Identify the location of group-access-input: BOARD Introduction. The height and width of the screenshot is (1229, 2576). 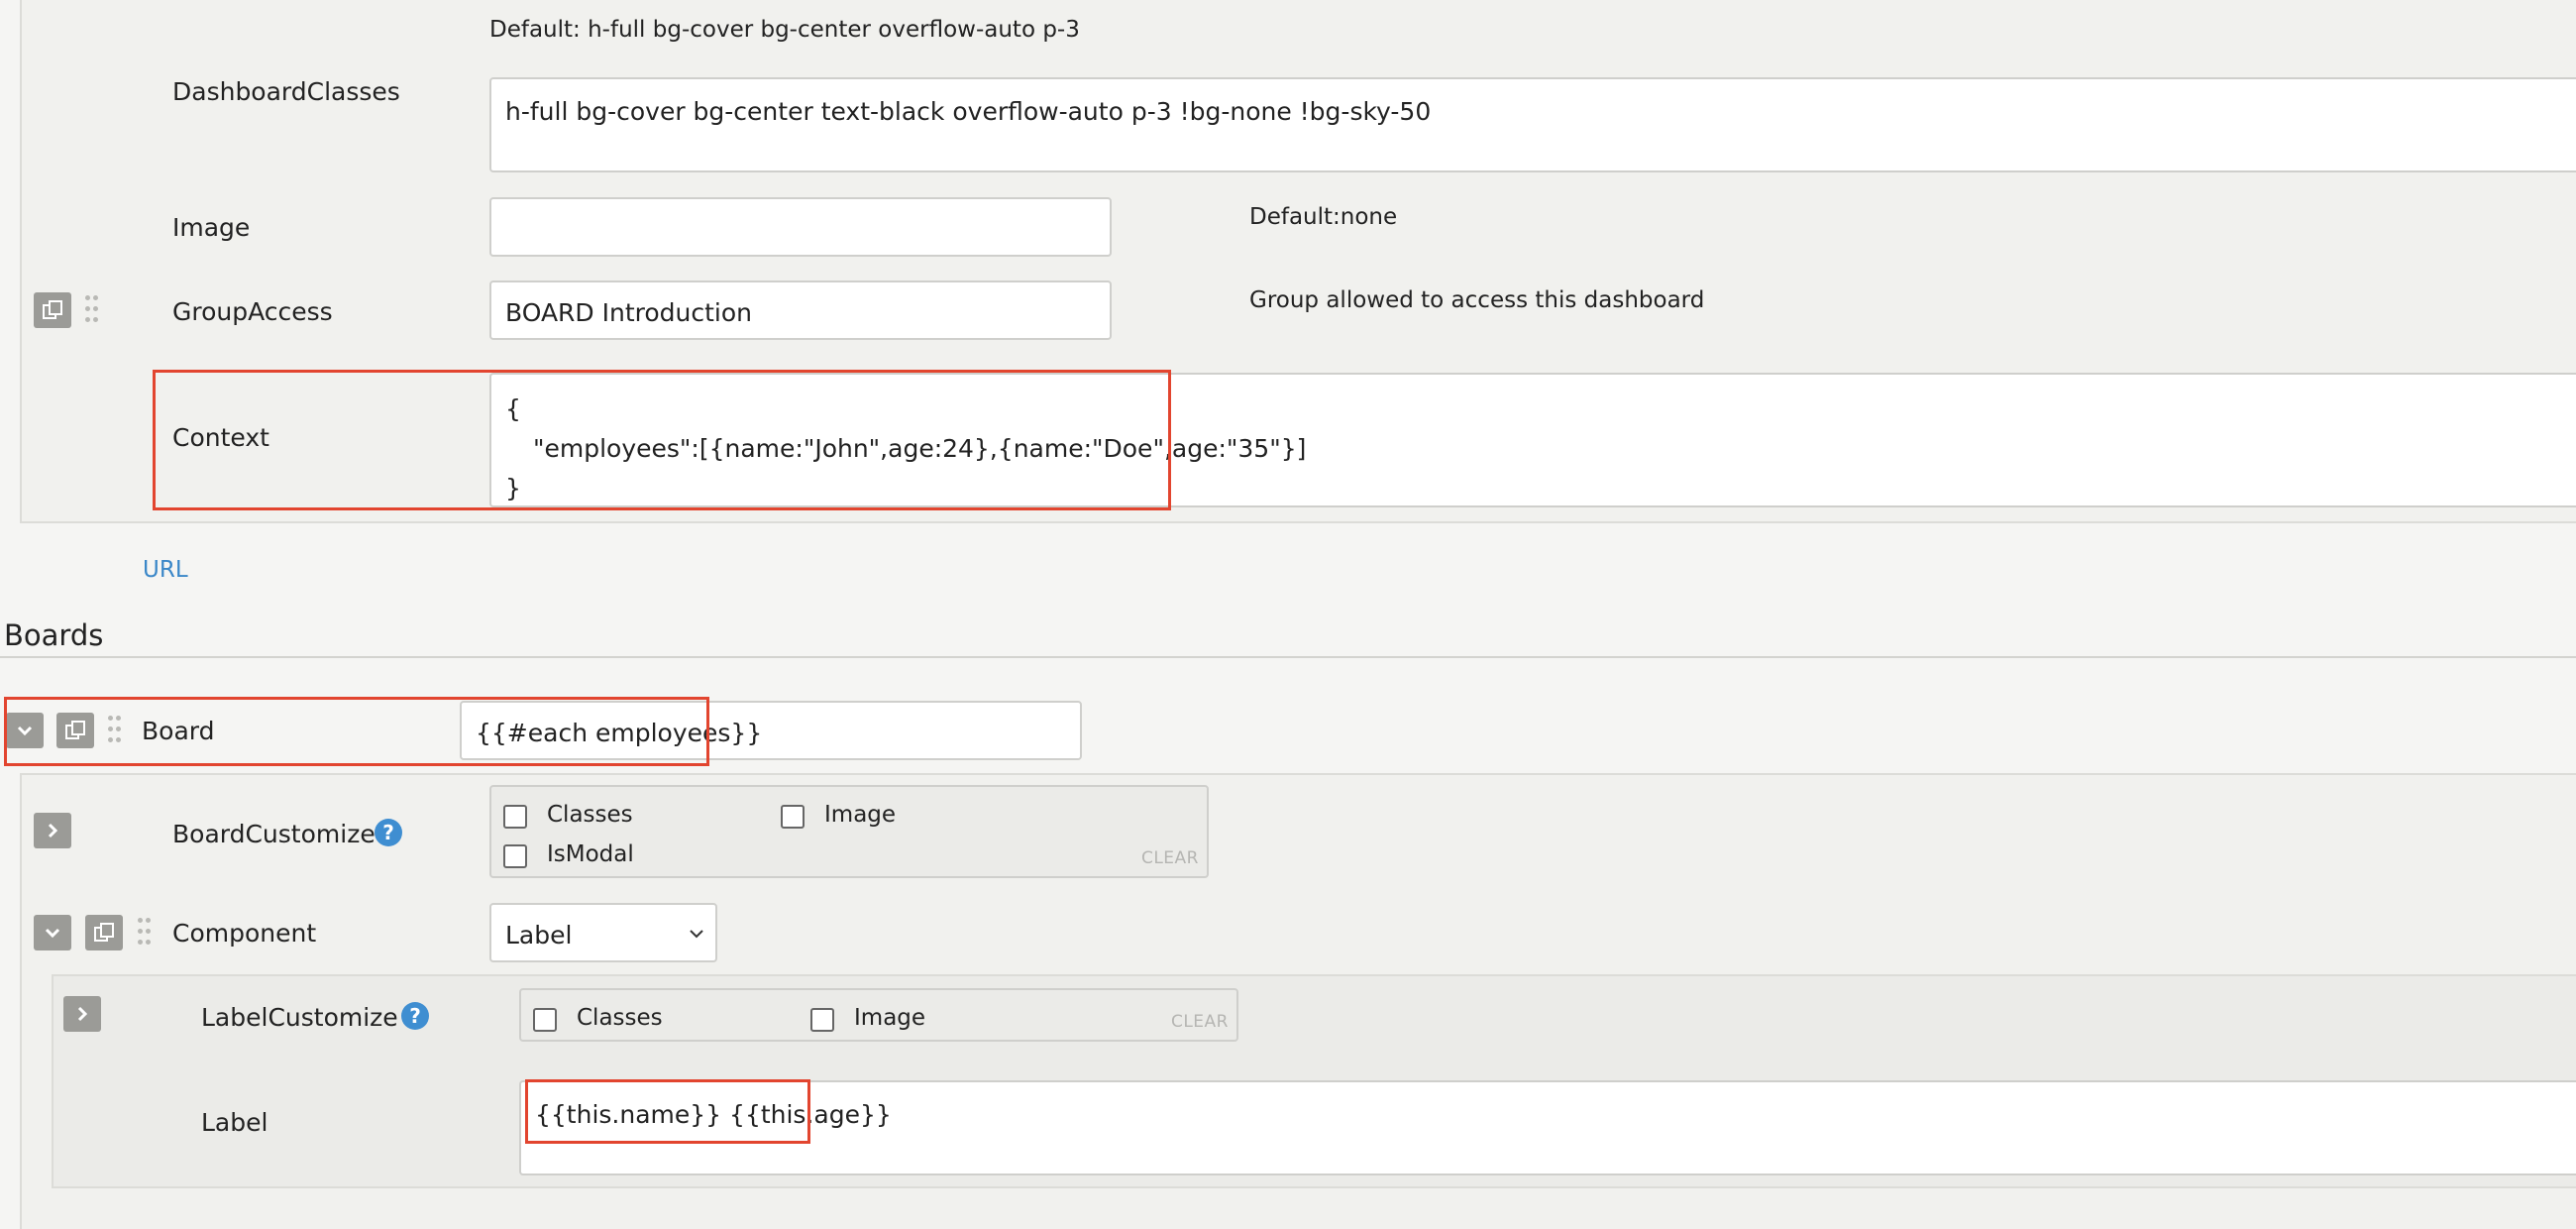
(801, 310).